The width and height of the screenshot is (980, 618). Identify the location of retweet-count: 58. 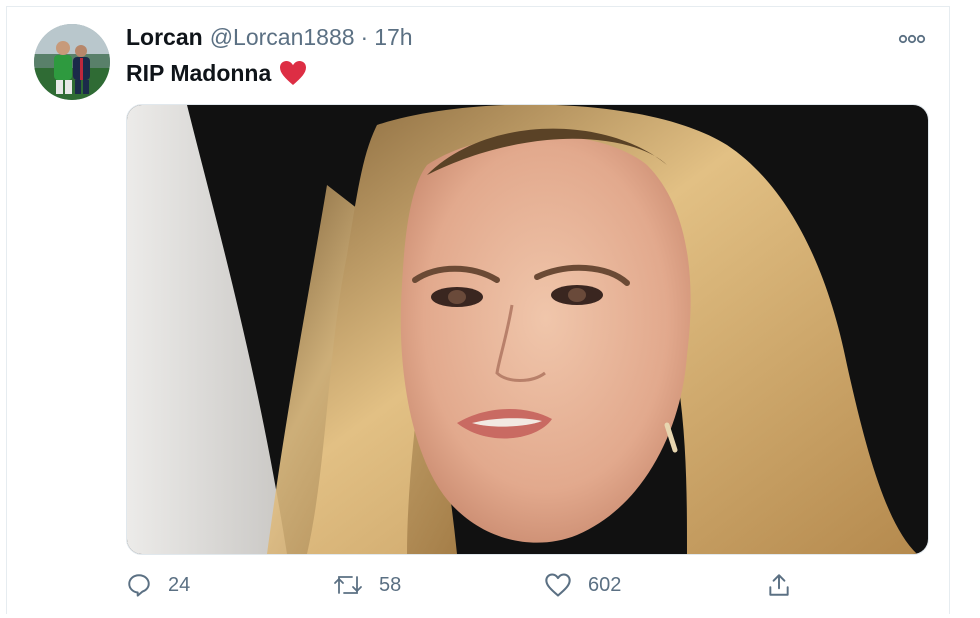
(390, 584).